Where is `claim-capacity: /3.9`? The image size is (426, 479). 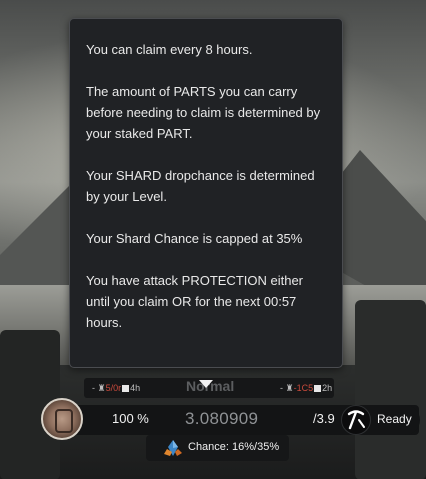 claim-capacity: /3.9 is located at coordinates (324, 418).